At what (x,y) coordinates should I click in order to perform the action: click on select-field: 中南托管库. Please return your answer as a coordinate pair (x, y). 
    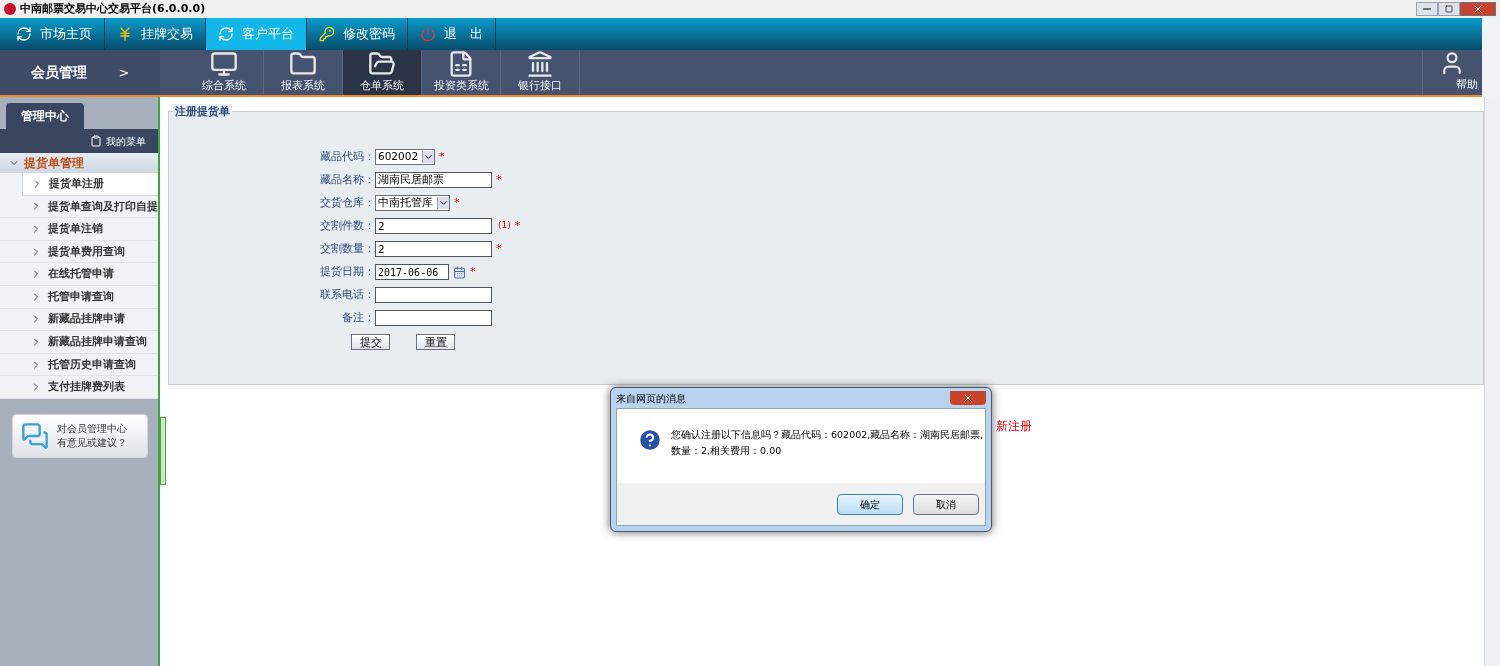
    Looking at the image, I should click on (412, 203).